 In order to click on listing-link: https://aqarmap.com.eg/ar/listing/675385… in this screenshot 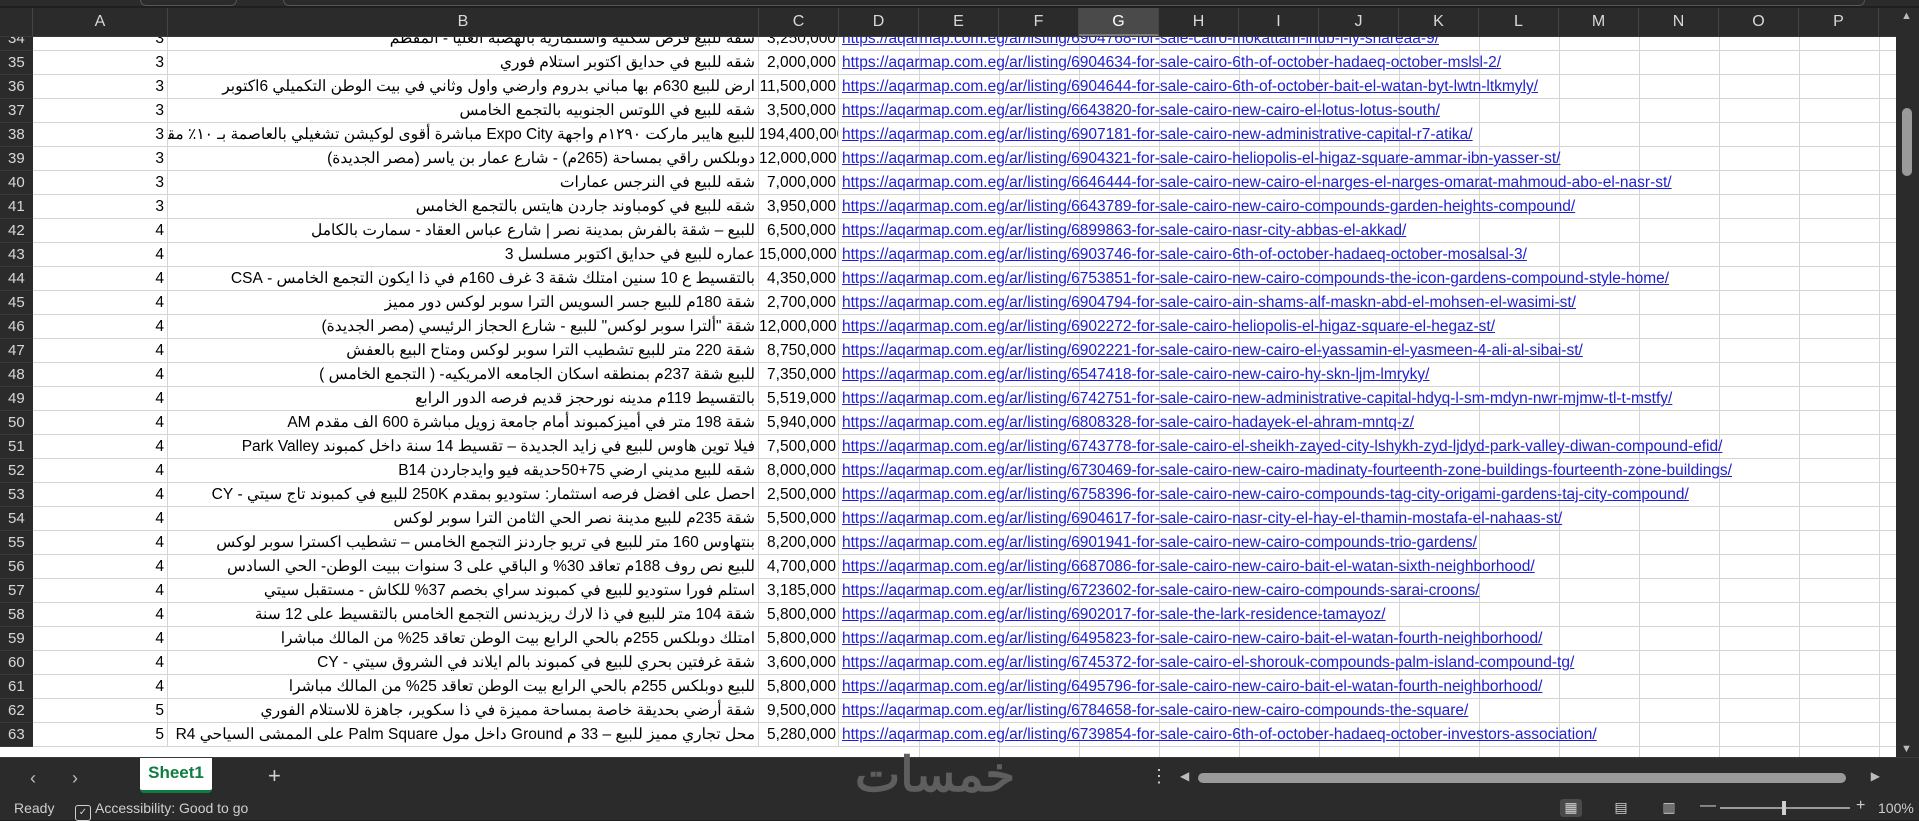, I will do `click(1255, 278)`.